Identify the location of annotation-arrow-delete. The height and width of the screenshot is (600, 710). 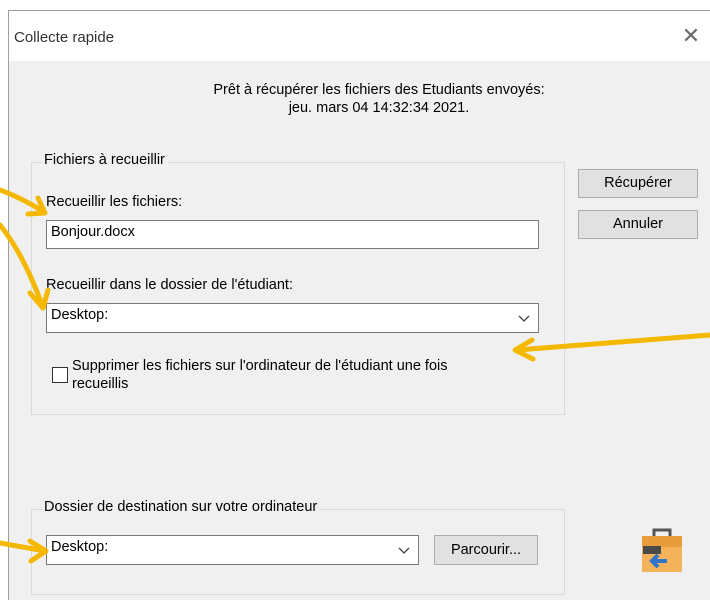
(611, 347).